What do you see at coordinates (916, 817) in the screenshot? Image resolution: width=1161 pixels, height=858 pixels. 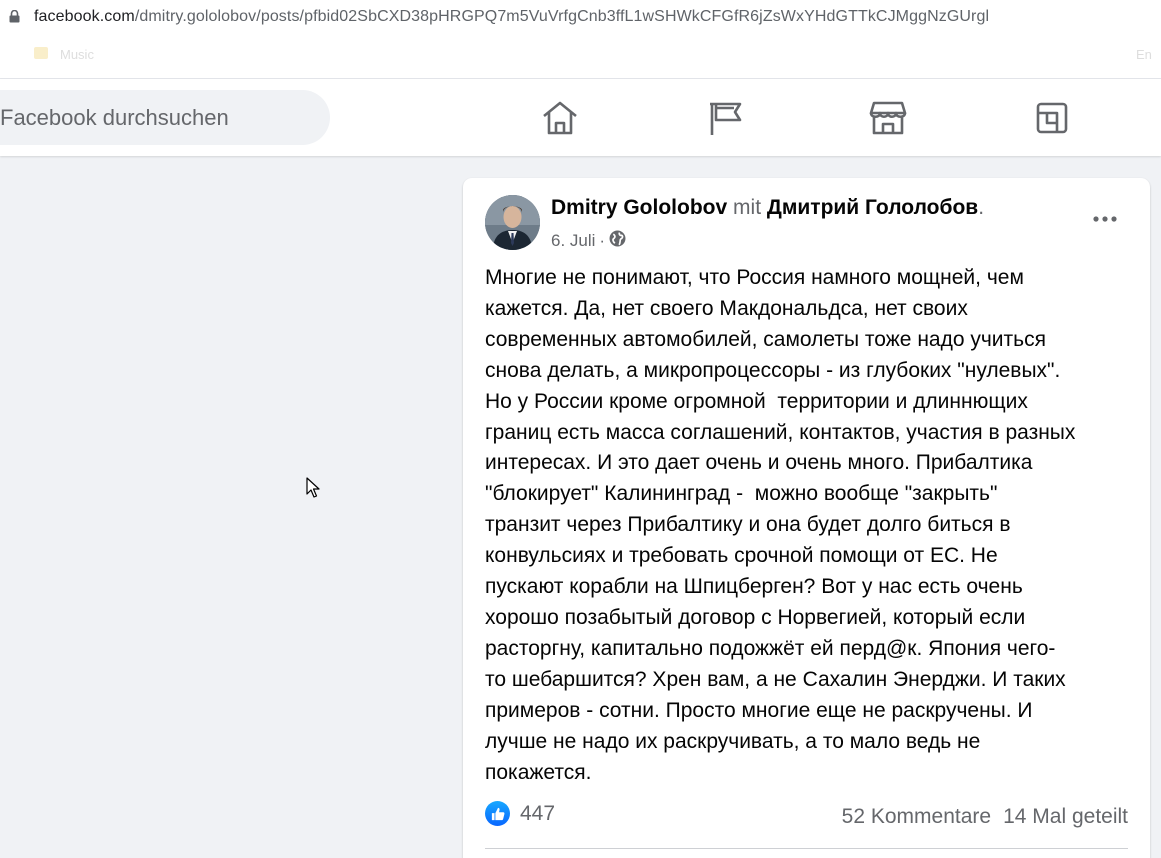 I see `comments-count: 52 Kommentare` at bounding box center [916, 817].